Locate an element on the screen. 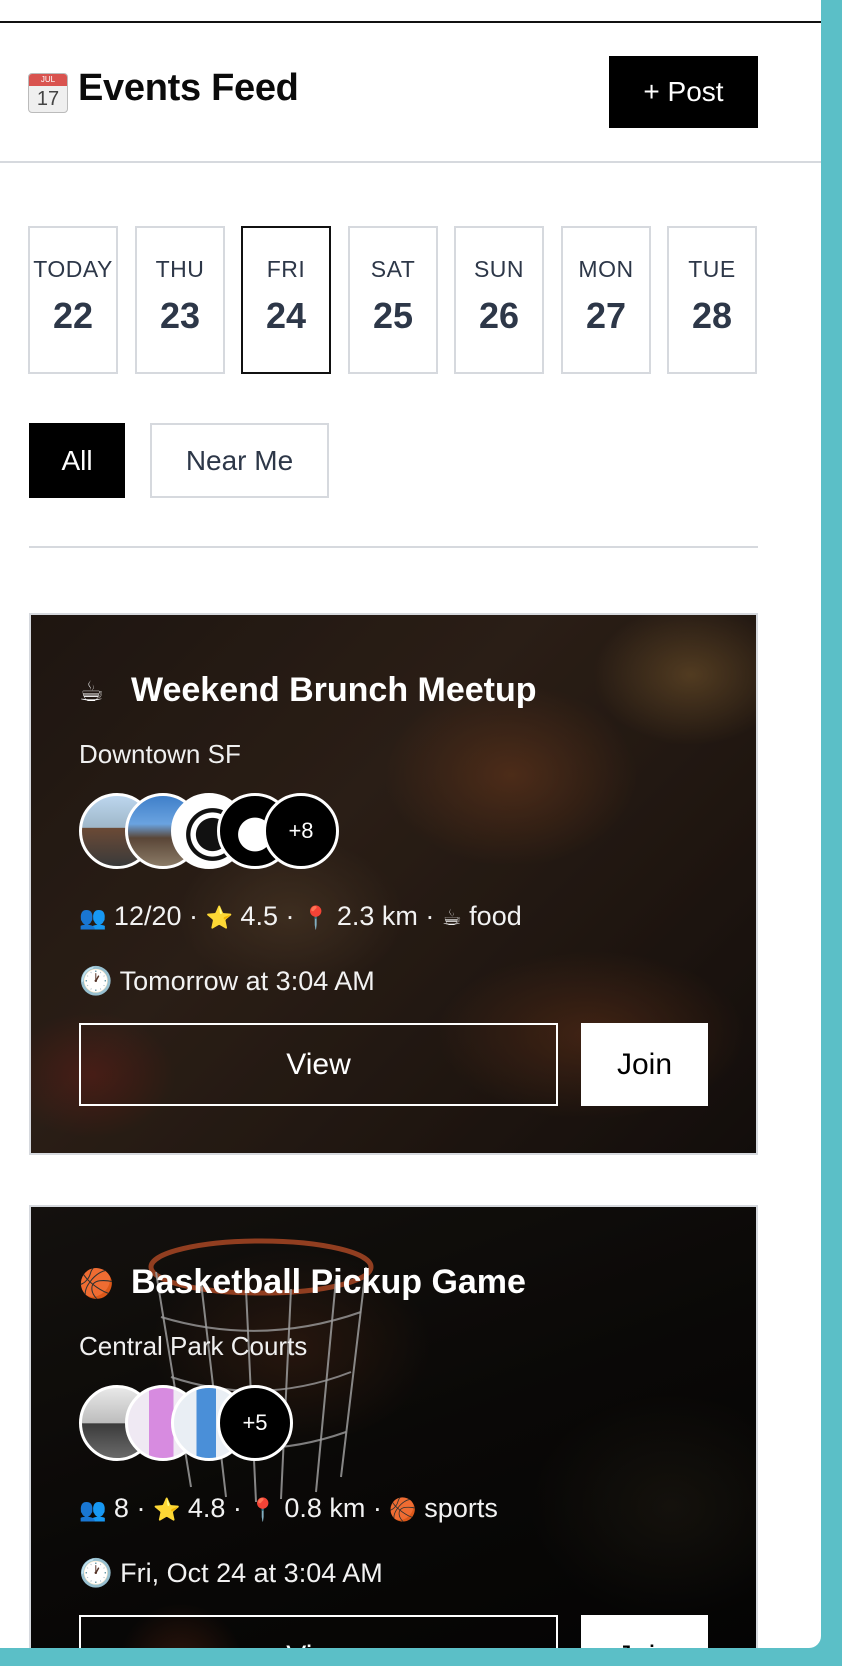  filter-near-me-chip: Near Me is located at coordinates (239, 460).